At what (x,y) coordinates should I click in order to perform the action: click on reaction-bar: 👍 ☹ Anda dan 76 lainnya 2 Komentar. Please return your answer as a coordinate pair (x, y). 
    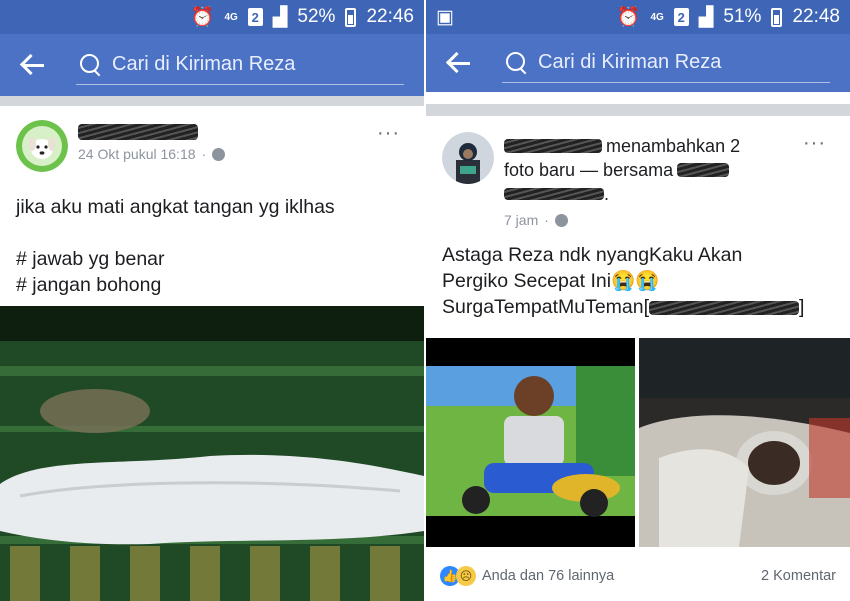
    Looking at the image, I should click on (638, 576).